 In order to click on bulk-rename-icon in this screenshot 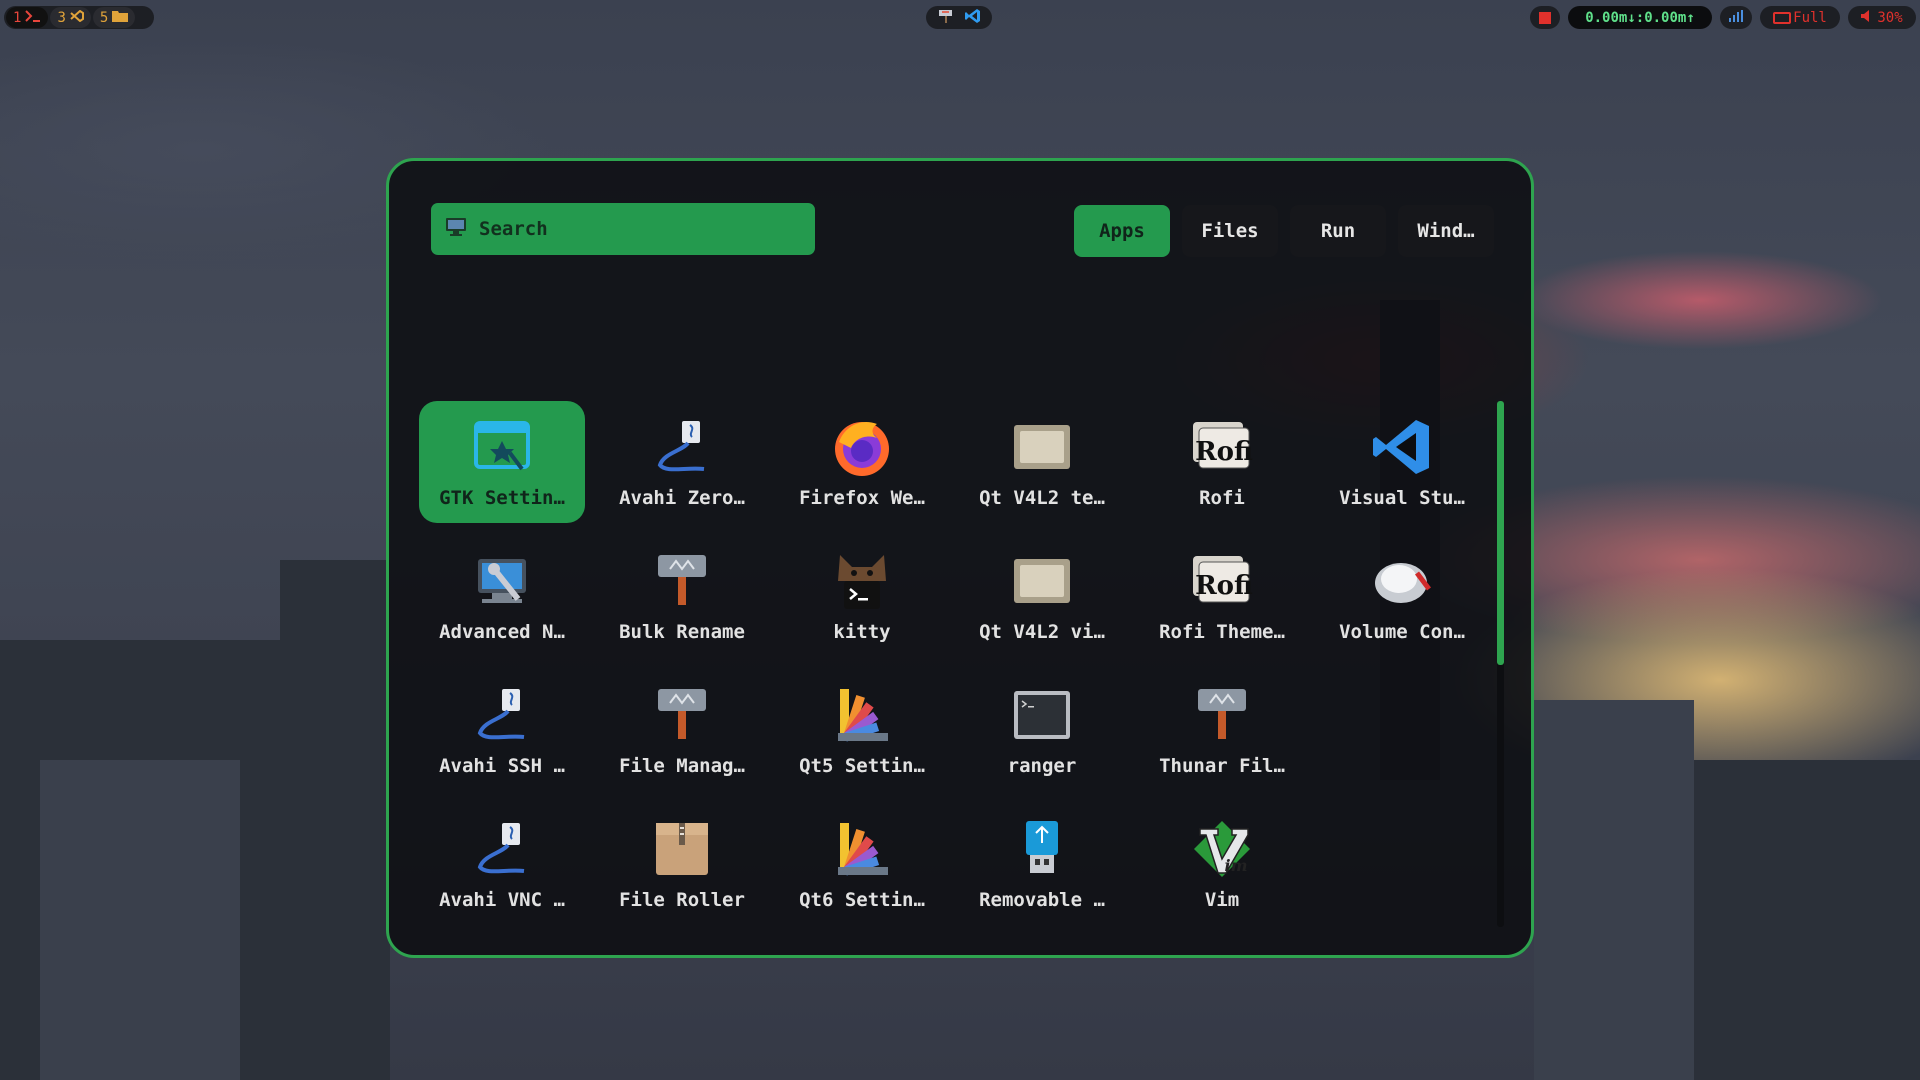, I will do `click(682, 581)`.